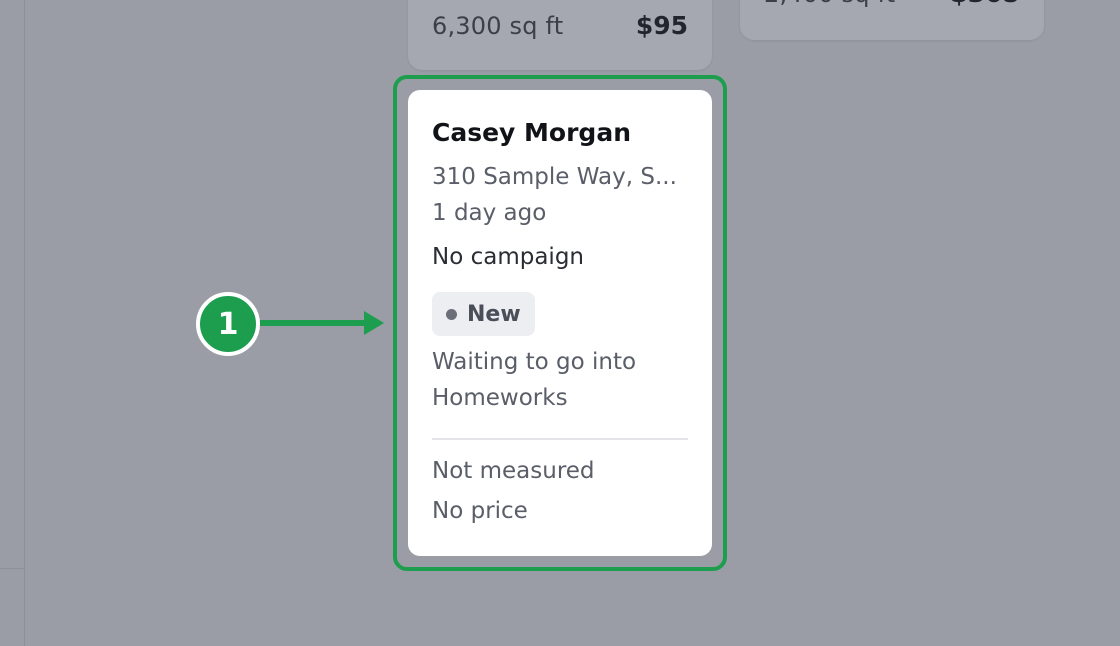 Image resolution: width=1120 pixels, height=646 pixels. What do you see at coordinates (531, 132) in the screenshot?
I see `lead-name: Casey Morgan` at bounding box center [531, 132].